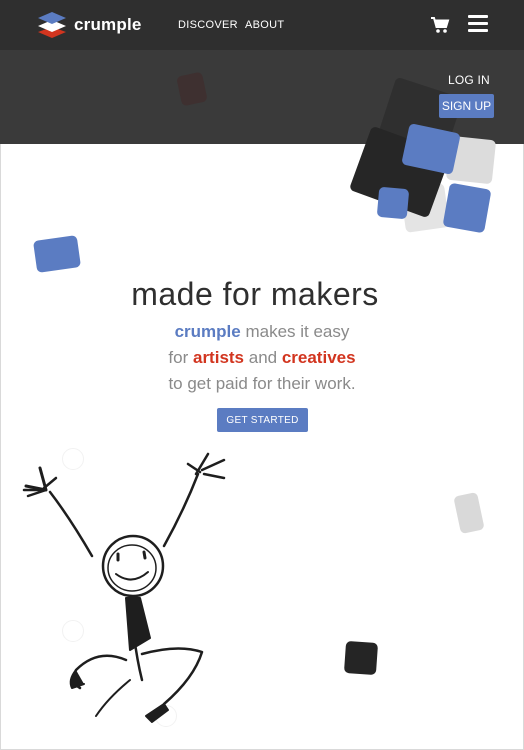 The width and height of the screenshot is (524, 750). What do you see at coordinates (255, 294) in the screenshot?
I see `hero-headline: made for makers` at bounding box center [255, 294].